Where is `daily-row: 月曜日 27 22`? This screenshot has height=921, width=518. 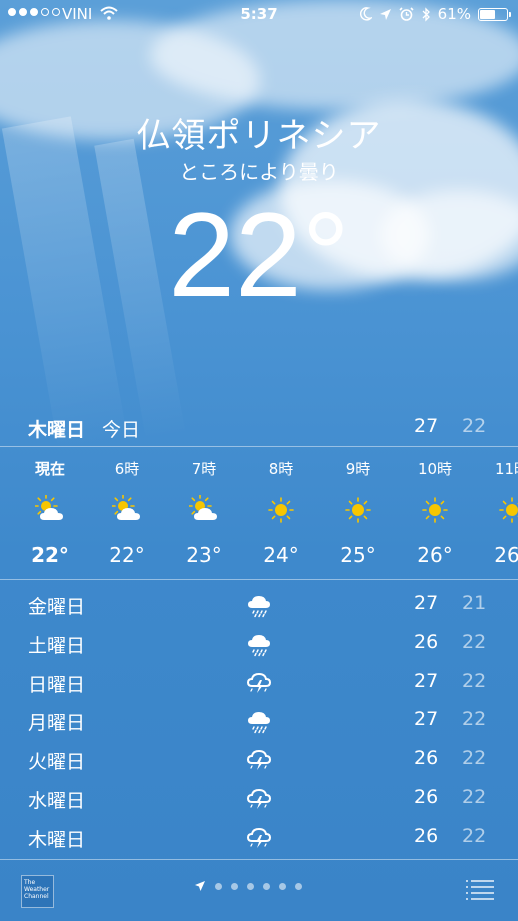
daily-row: 月曜日 27 22 is located at coordinates (259, 723).